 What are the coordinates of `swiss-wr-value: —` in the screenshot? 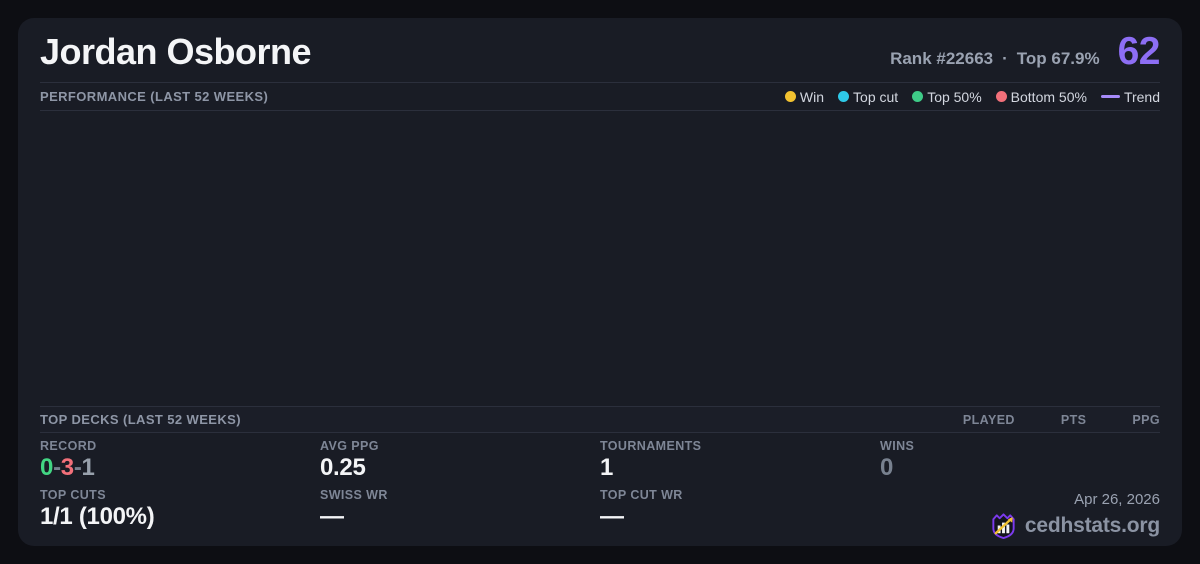 It's located at (332, 516).